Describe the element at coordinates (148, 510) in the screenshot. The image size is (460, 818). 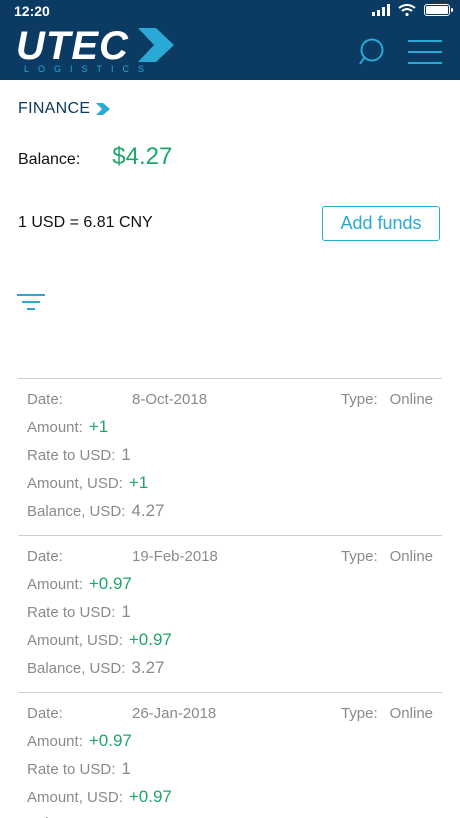
I see `balance-usd-value: 4.27` at that location.